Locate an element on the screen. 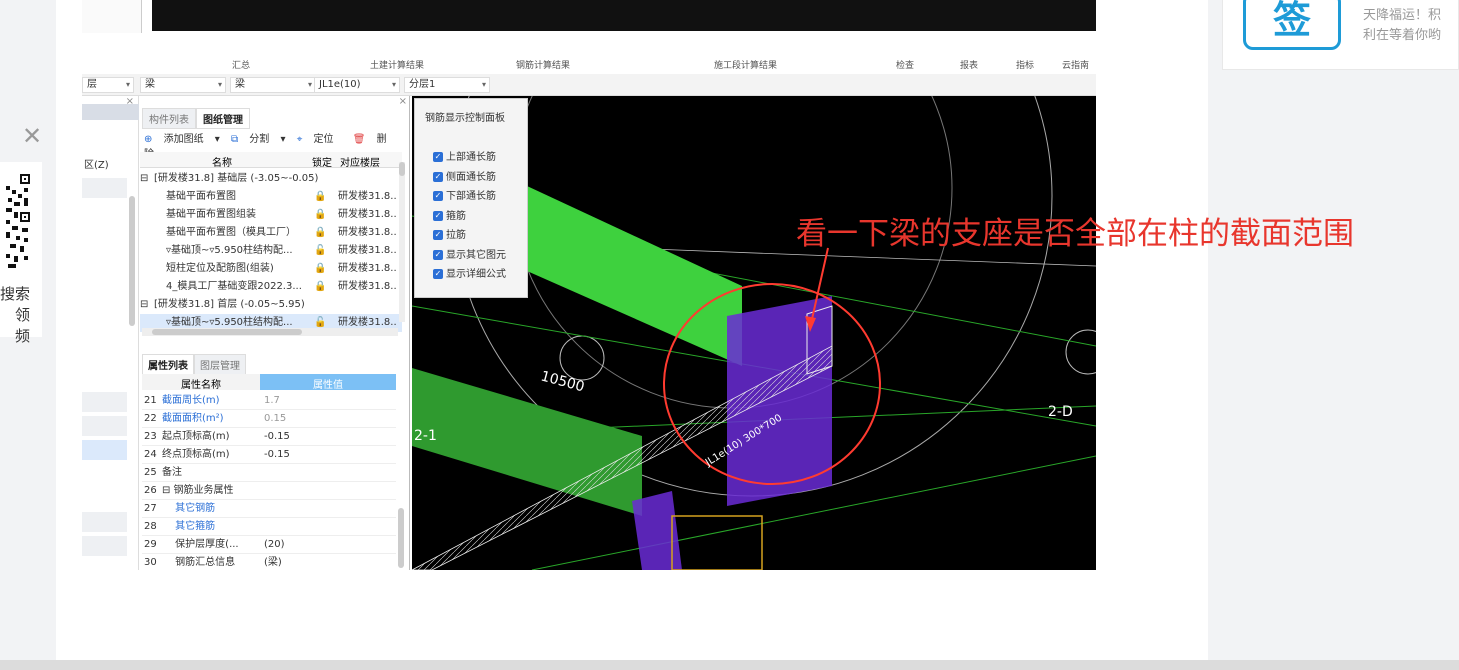 This screenshot has height=670, width=1459. lock-icon: 🔓 is located at coordinates (320, 251).